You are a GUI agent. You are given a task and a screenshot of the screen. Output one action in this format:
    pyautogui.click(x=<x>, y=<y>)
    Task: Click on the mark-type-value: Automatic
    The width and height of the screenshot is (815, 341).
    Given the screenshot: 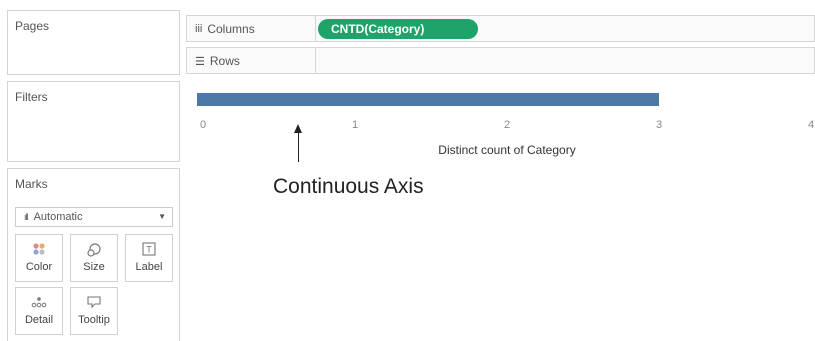 What is the action you would take?
    pyautogui.click(x=58, y=217)
    